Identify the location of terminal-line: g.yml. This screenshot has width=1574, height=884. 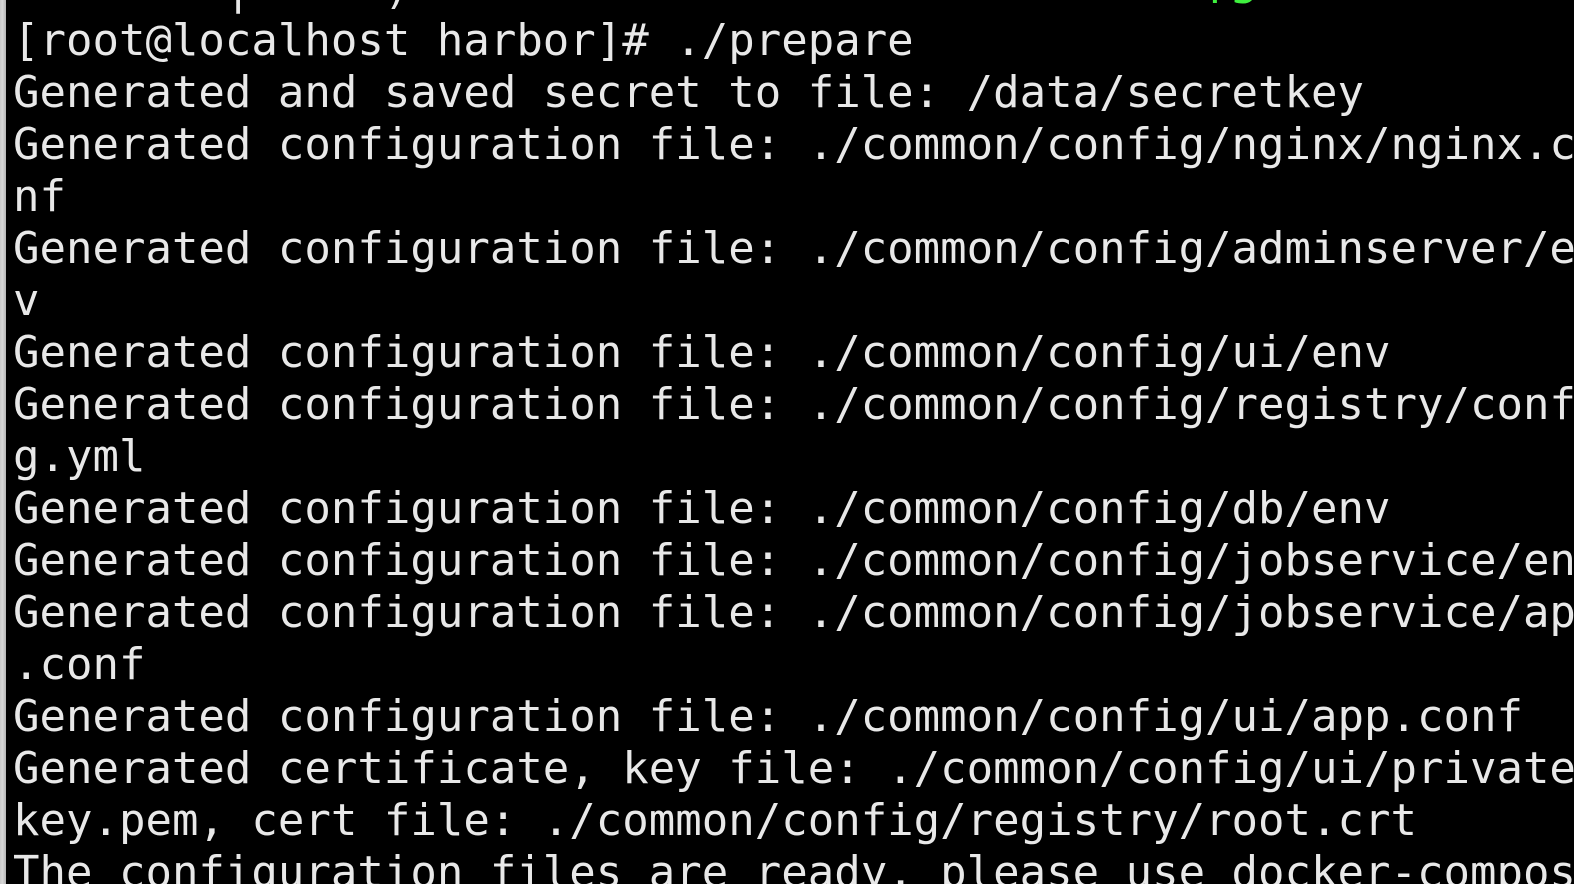
(790, 457).